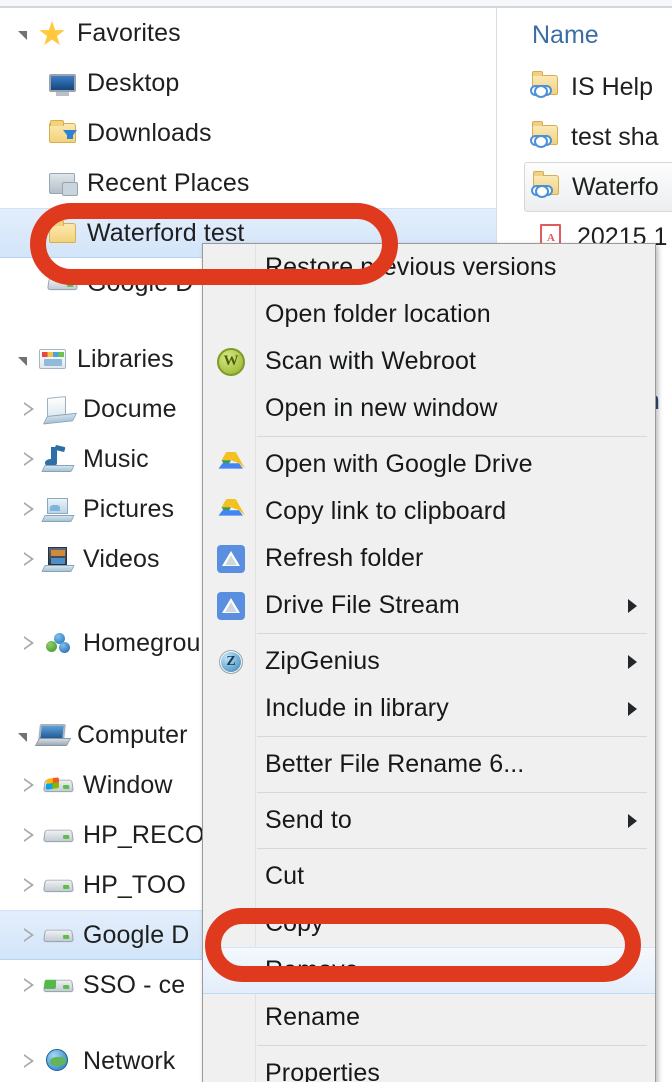 This screenshot has width=672, height=1082. Describe the element at coordinates (615, 186) in the screenshot. I see `file-name: Waterfo` at that location.